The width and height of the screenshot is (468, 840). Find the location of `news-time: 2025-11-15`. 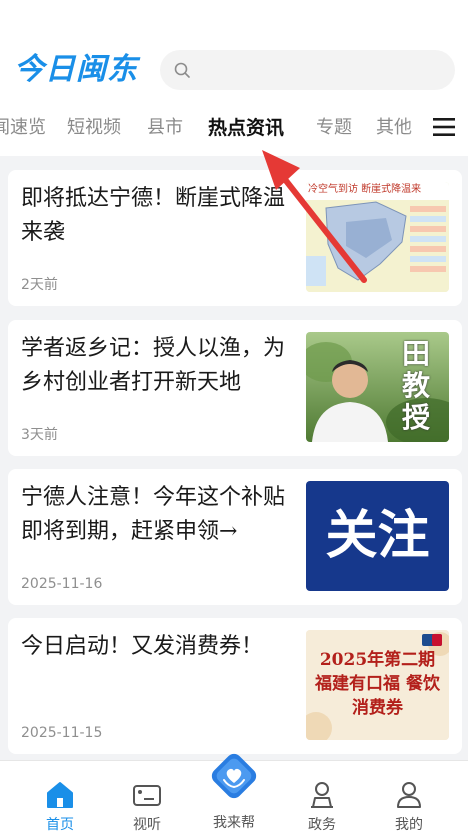

news-time: 2025-11-15 is located at coordinates (62, 733).